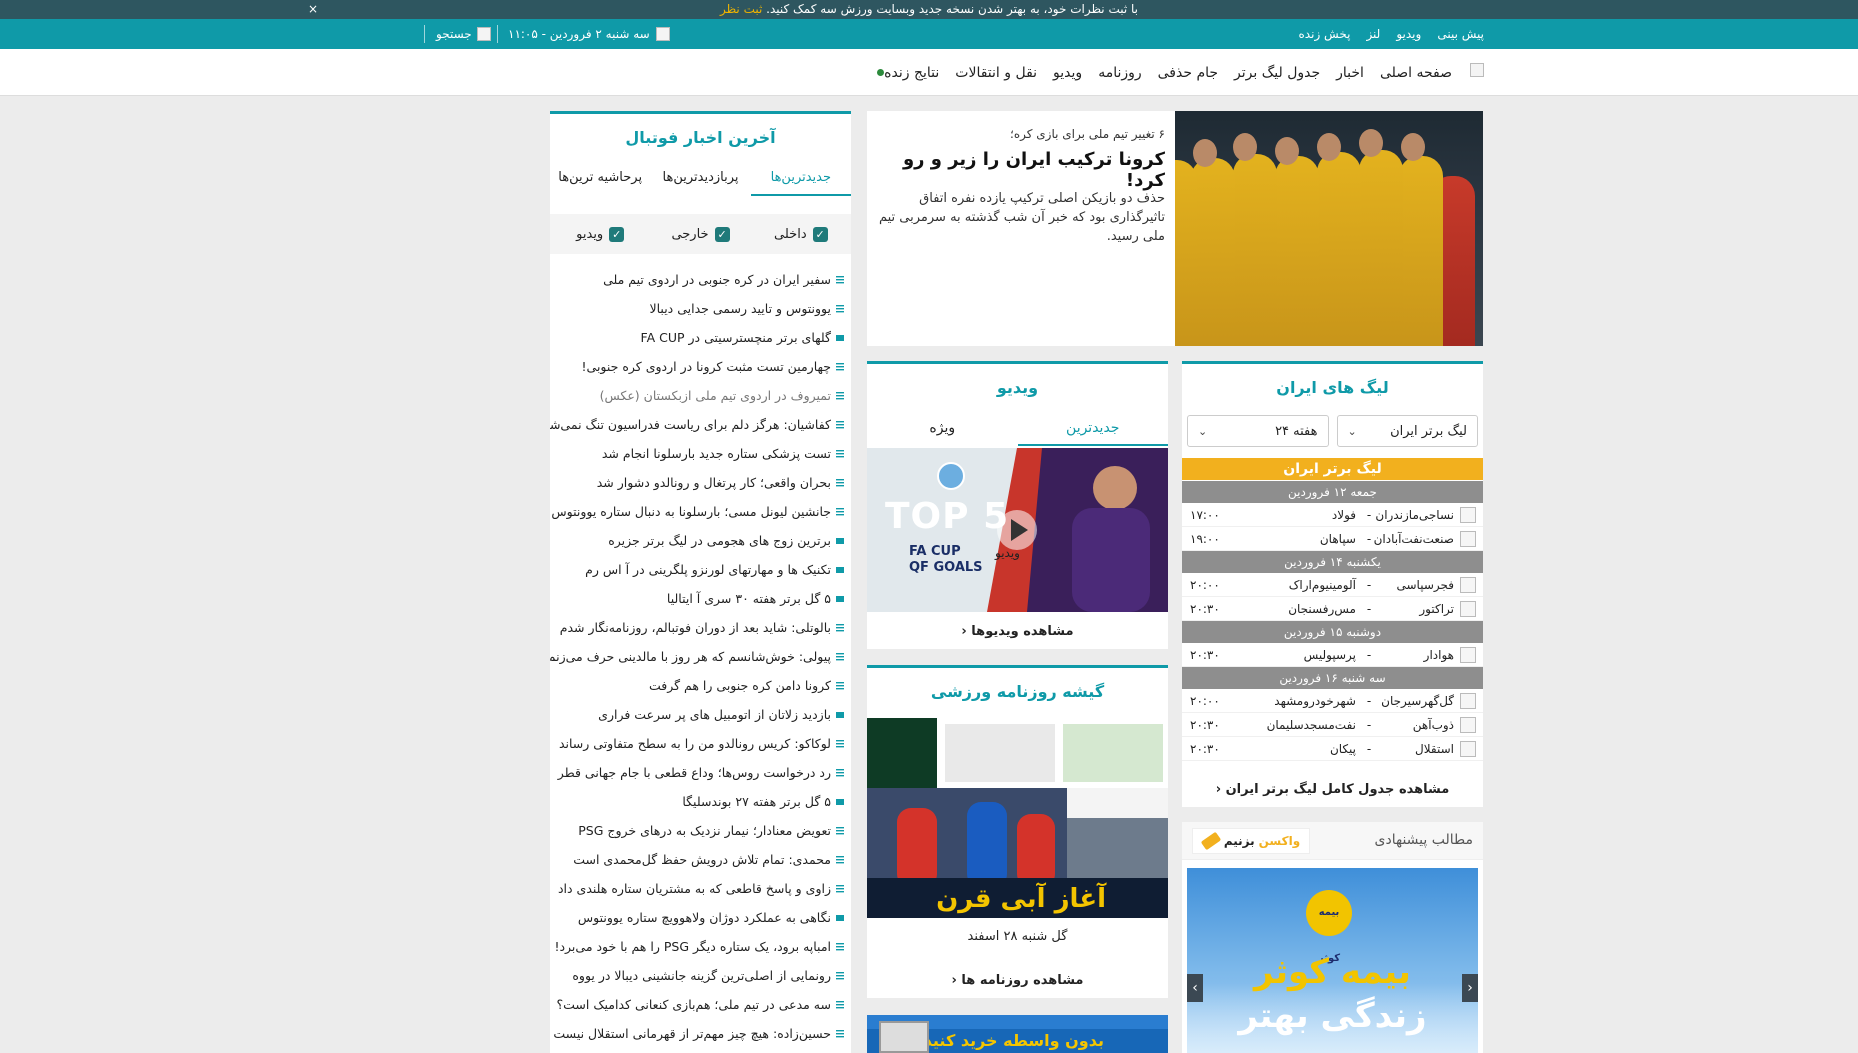 This screenshot has height=1053, width=1858. I want to click on filter-foreign: ✓ خارجی, so click(700, 234).